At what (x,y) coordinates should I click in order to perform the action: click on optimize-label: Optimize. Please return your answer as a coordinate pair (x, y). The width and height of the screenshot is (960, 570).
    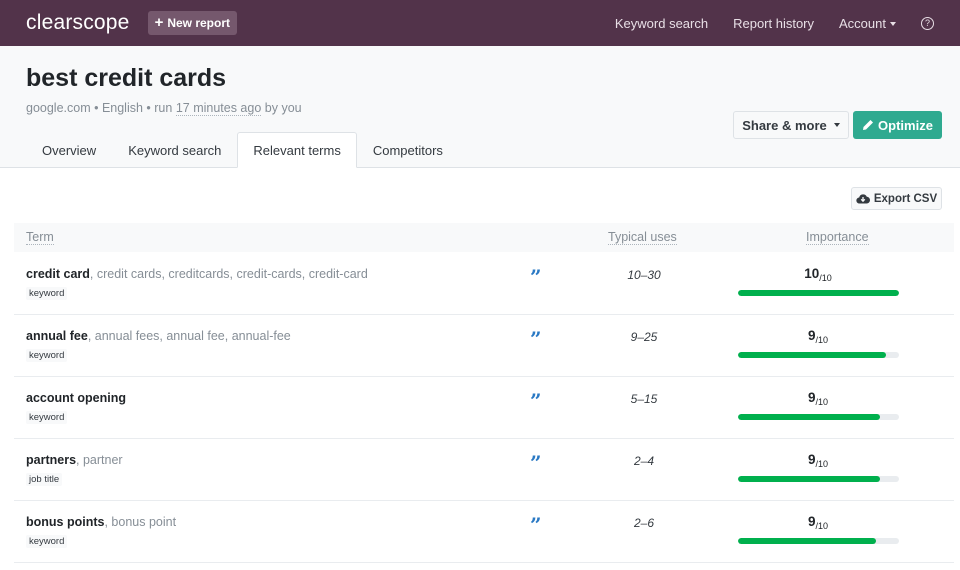
    Looking at the image, I should click on (905, 125).